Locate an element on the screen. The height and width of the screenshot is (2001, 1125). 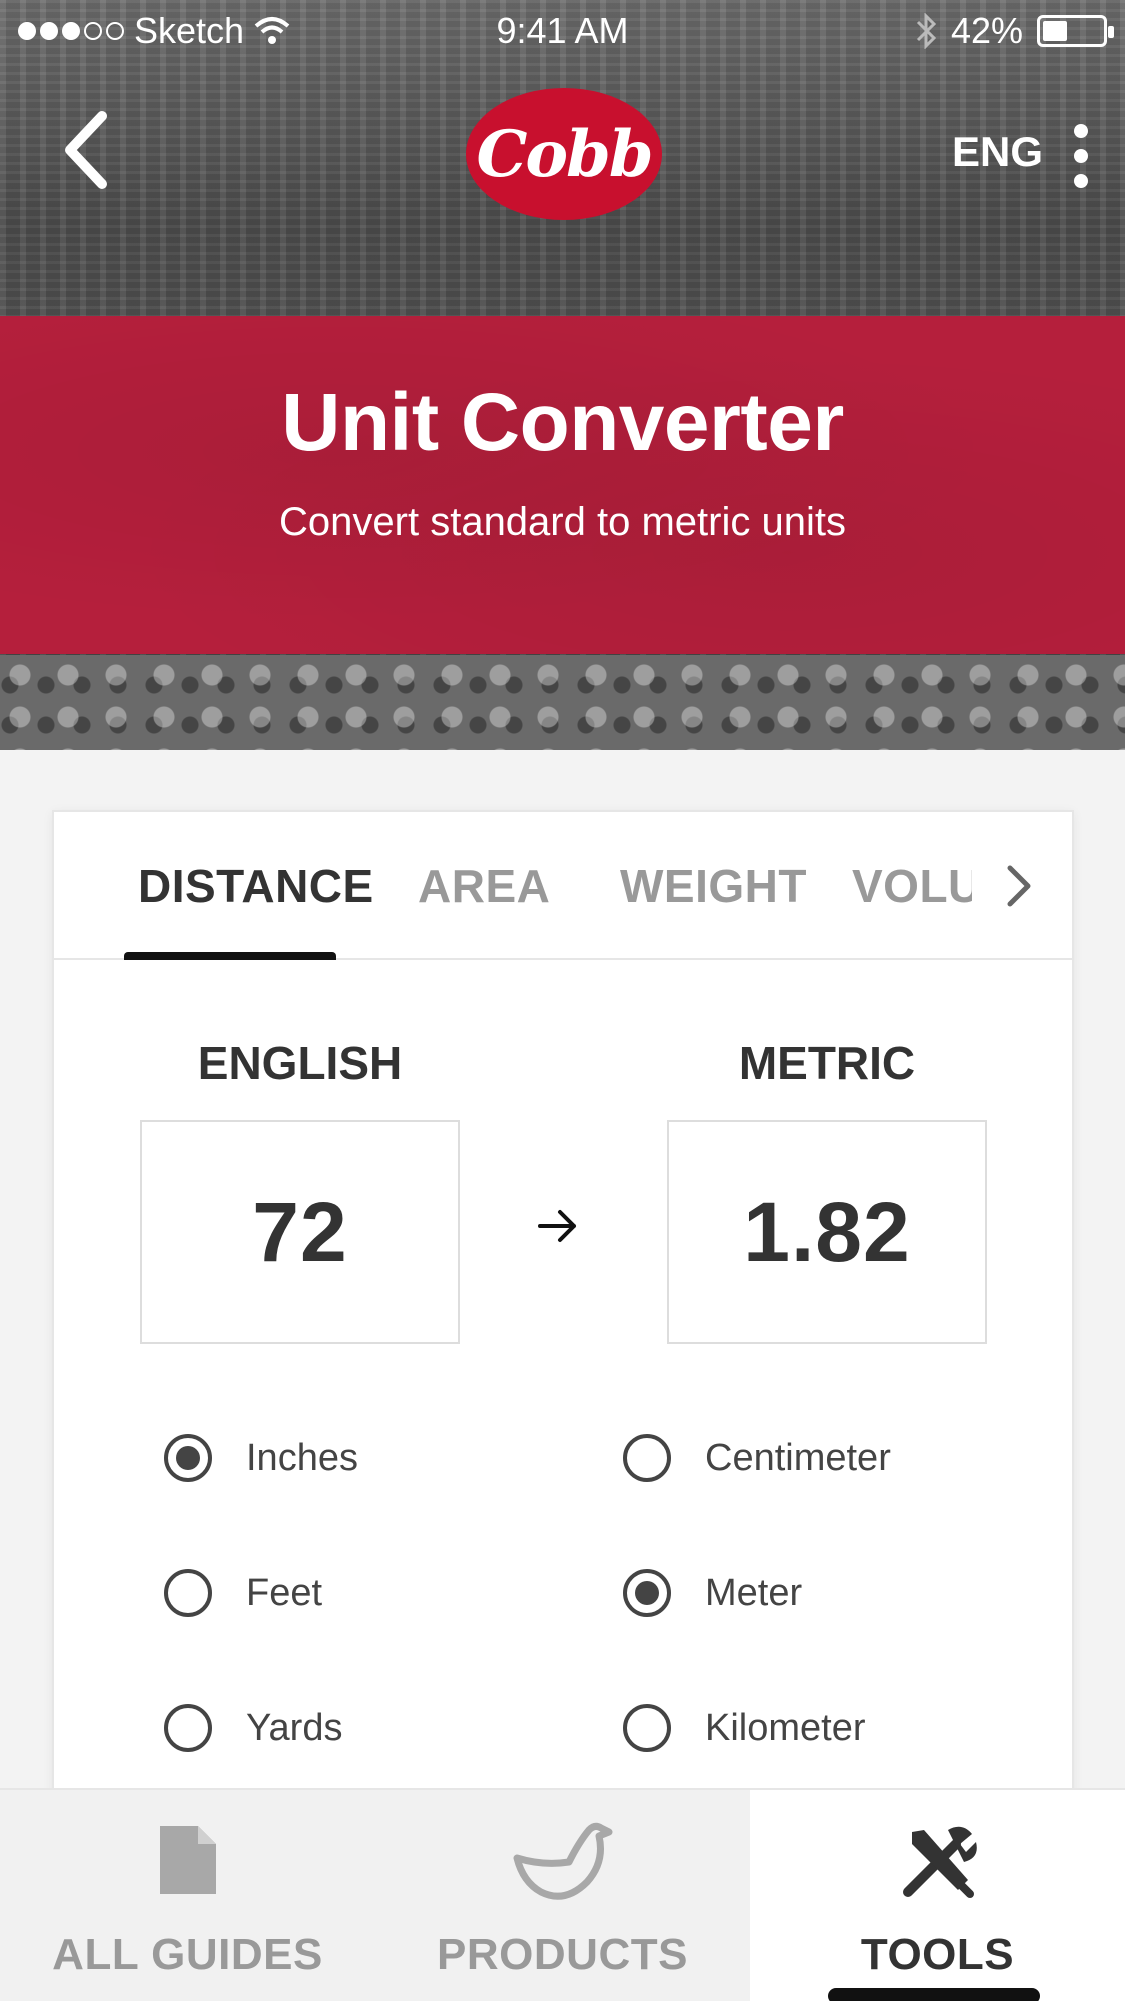
hero-floor-image is located at coordinates (562, 702).